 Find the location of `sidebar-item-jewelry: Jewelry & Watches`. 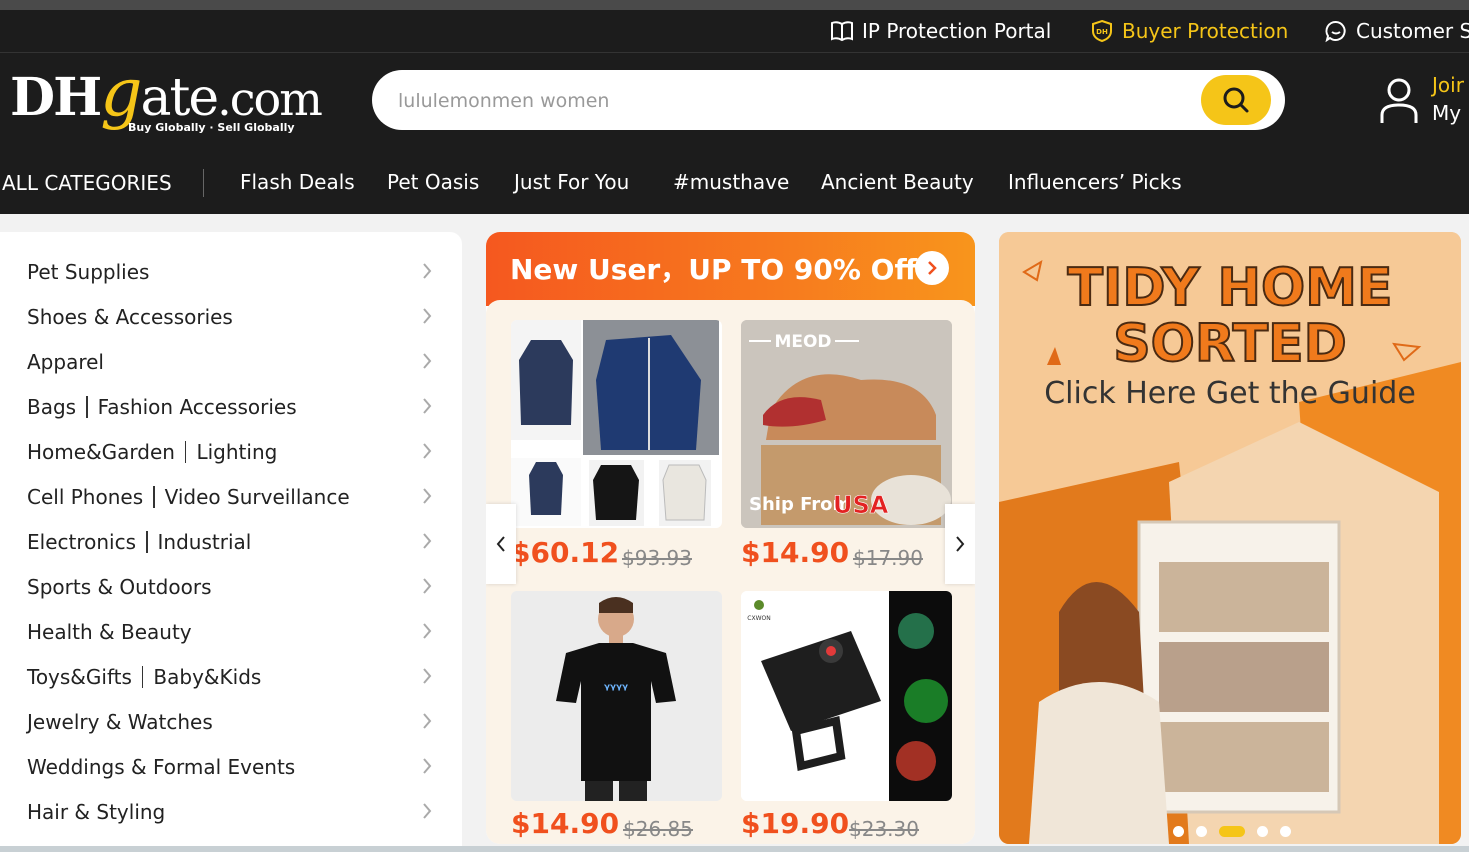

sidebar-item-jewelry: Jewelry & Watches is located at coordinates (237, 722).